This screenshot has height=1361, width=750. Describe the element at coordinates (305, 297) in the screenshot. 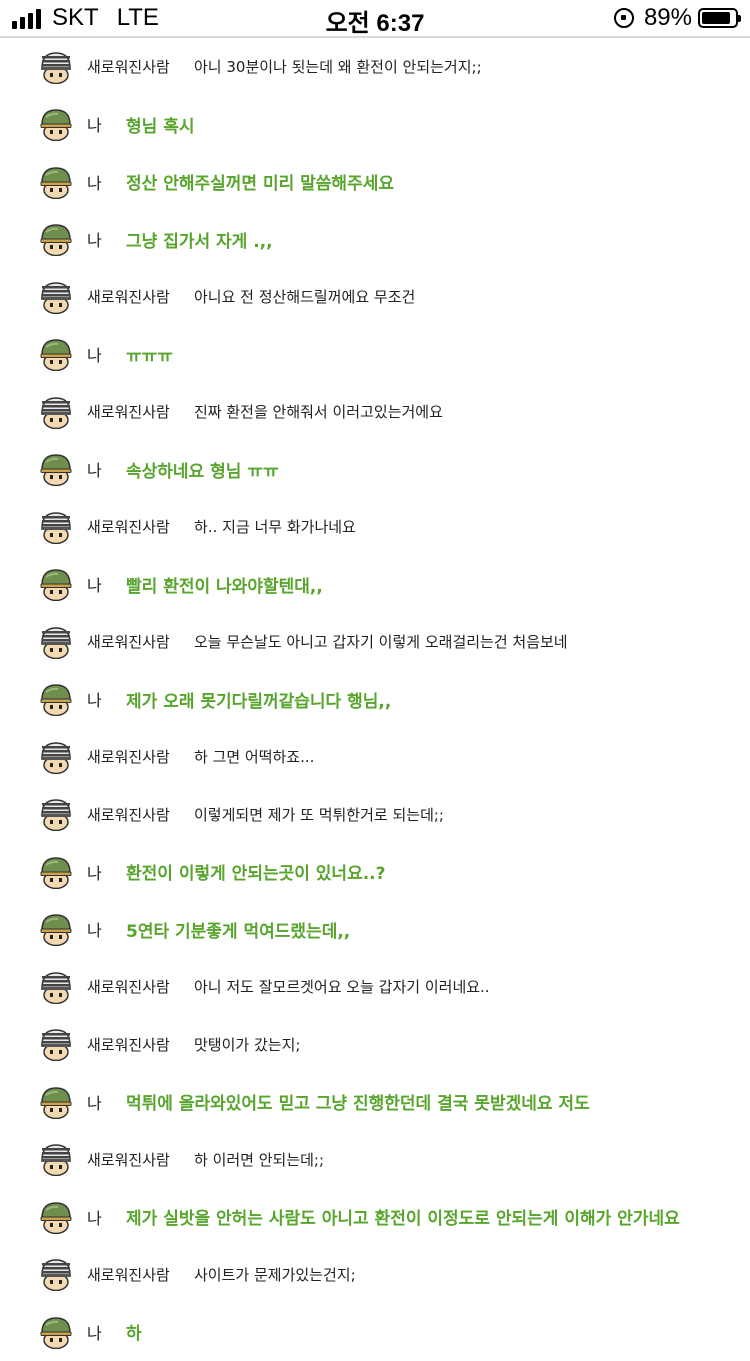

I see `message-text: 아니요 전 정산해드릴꺼에요 무조건` at that location.